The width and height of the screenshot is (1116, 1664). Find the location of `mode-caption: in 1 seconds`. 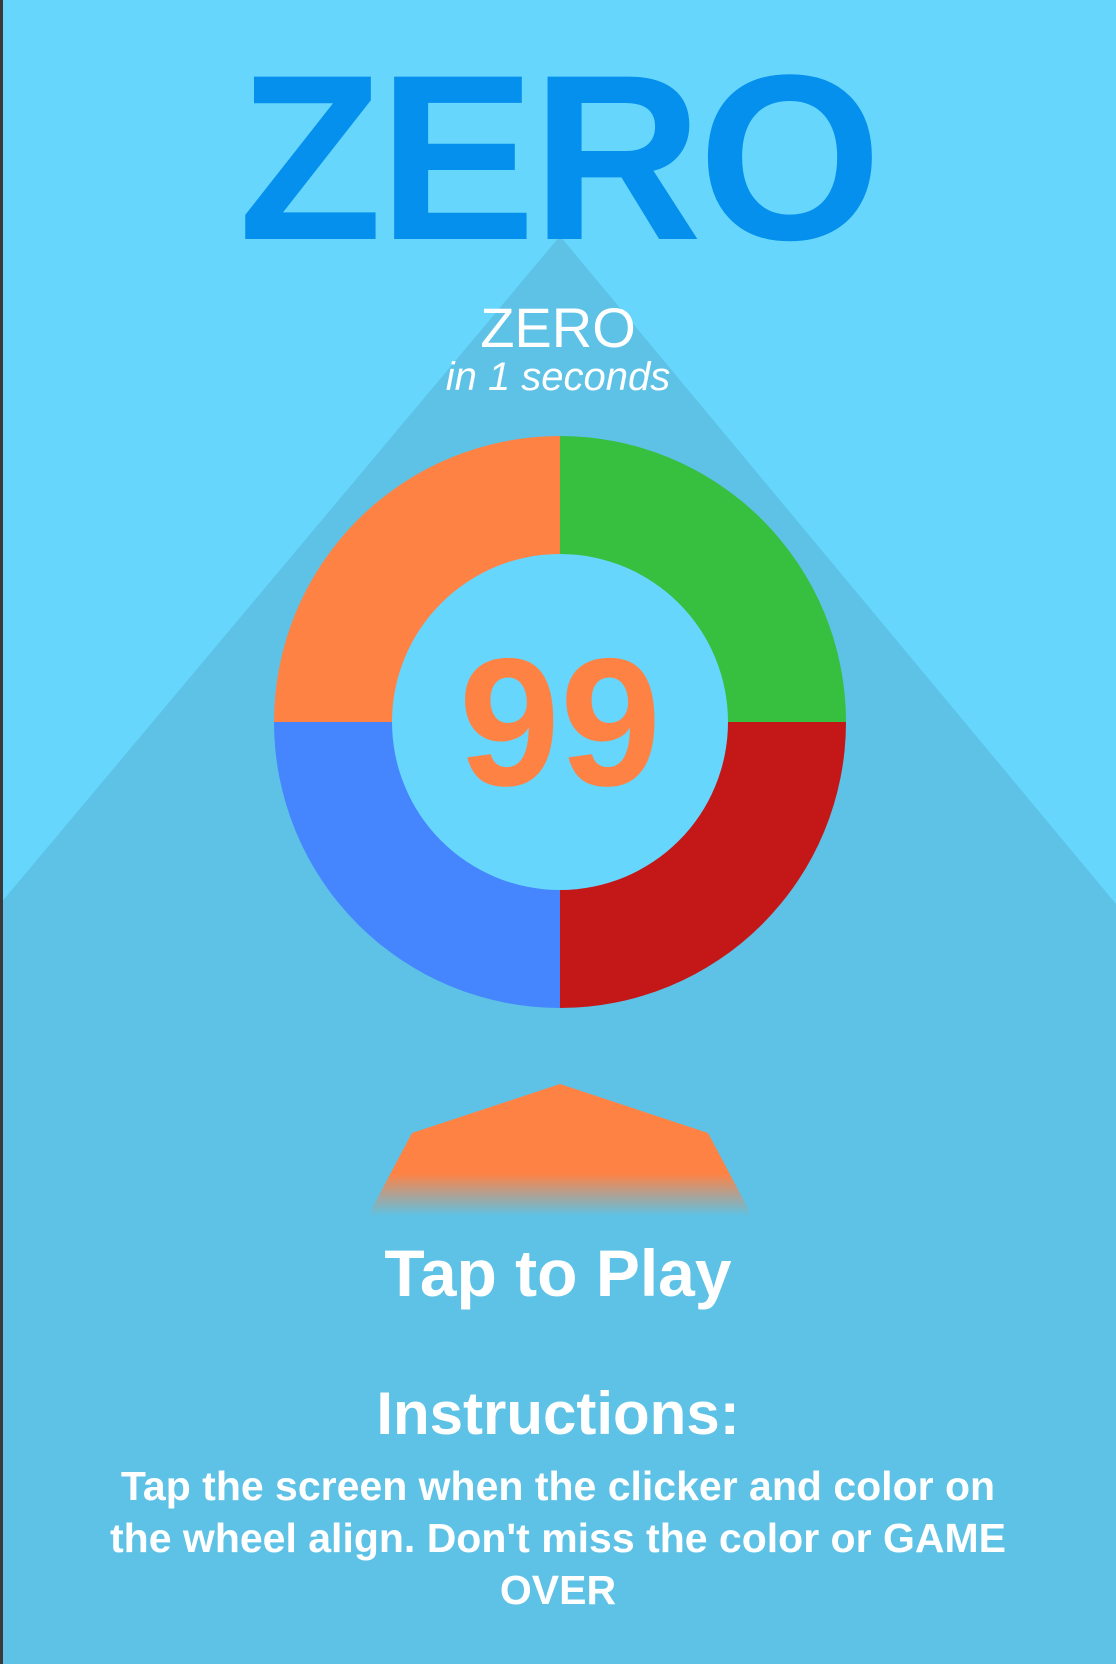

mode-caption: in 1 seconds is located at coordinates (558, 377).